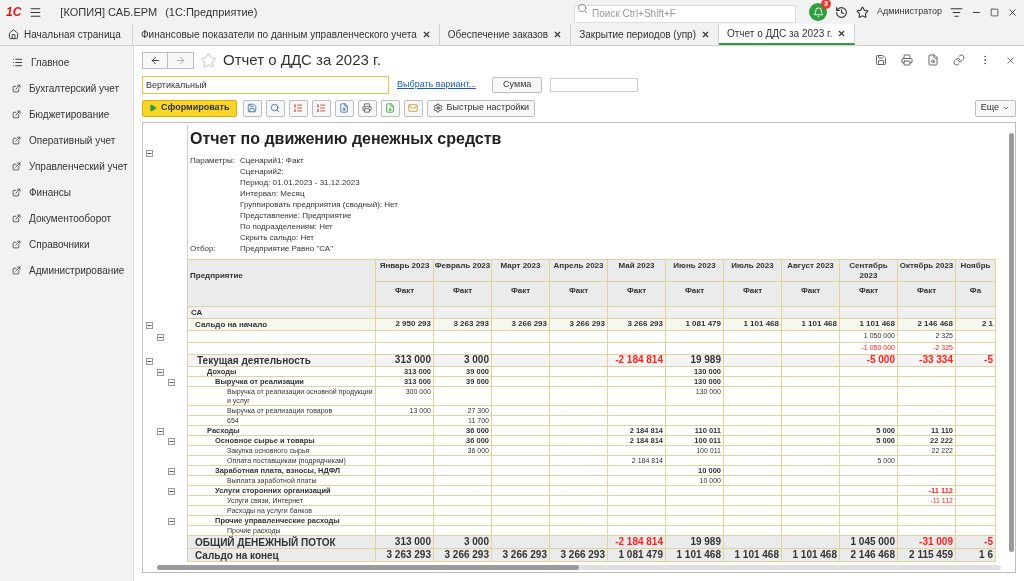  I want to click on save-button, so click(252, 108).